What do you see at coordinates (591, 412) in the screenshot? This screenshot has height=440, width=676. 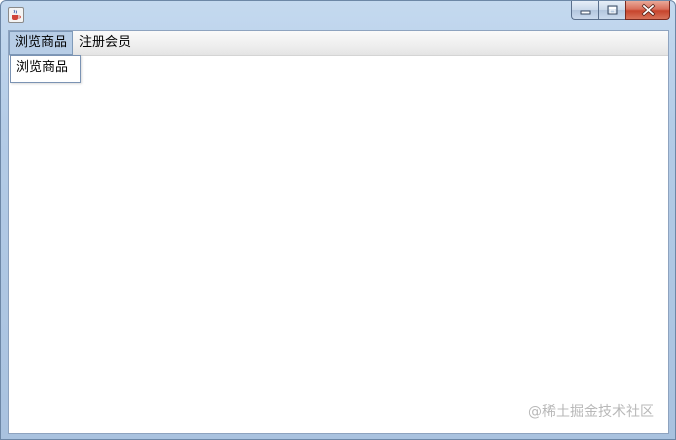 I see `watermark: @稀土掘金技术社区` at bounding box center [591, 412].